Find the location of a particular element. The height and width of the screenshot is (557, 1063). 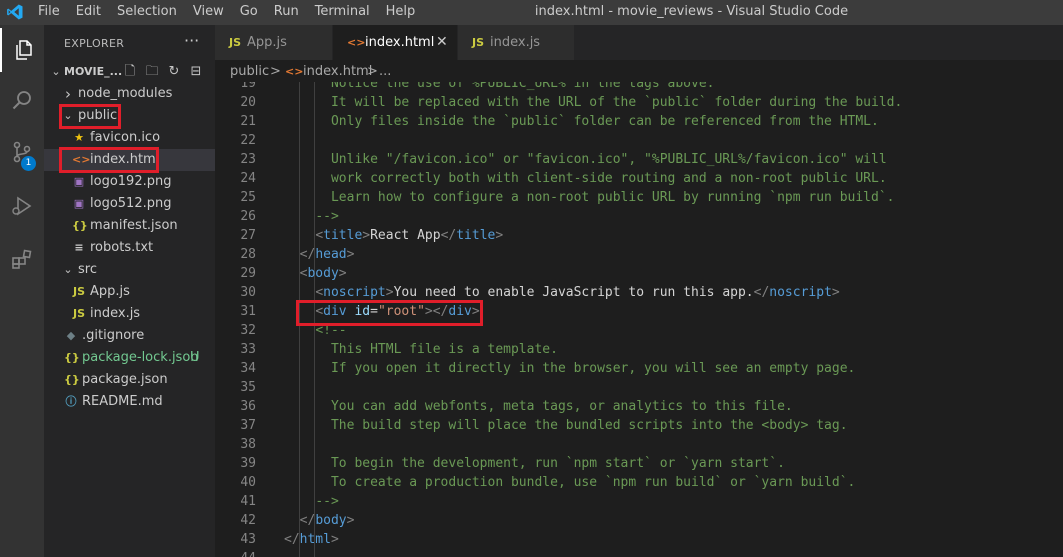

tree-item: ⌄ src is located at coordinates (129, 270).